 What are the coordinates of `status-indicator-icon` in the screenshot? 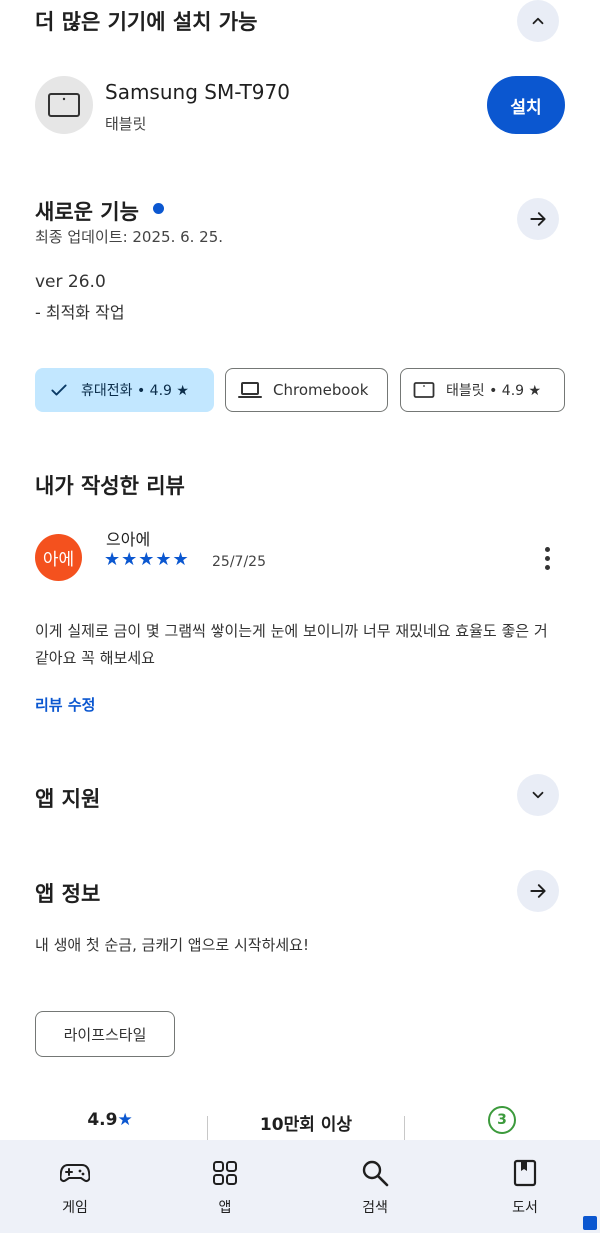 It's located at (590, 1223).